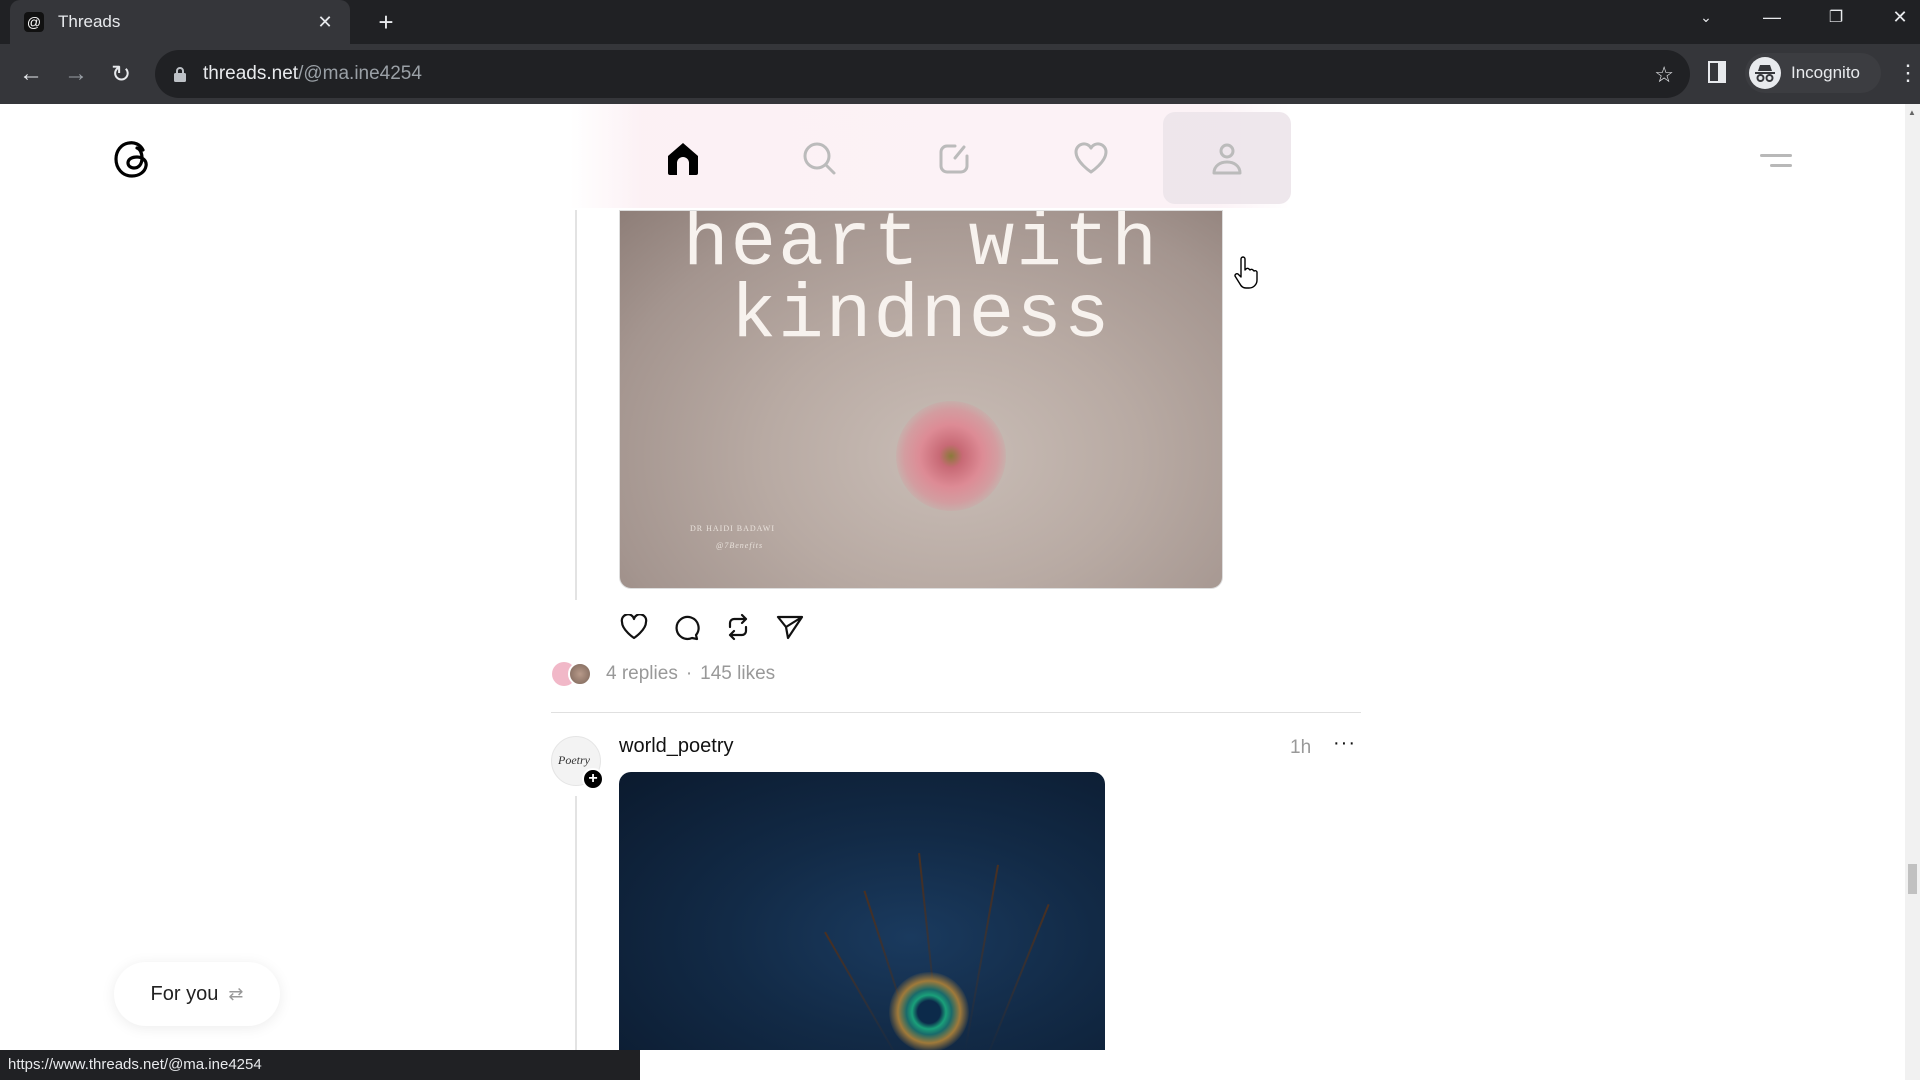 Image resolution: width=1920 pixels, height=1080 pixels. Describe the element at coordinates (251, 73) in the screenshot. I see `url-host: threads.net` at that location.